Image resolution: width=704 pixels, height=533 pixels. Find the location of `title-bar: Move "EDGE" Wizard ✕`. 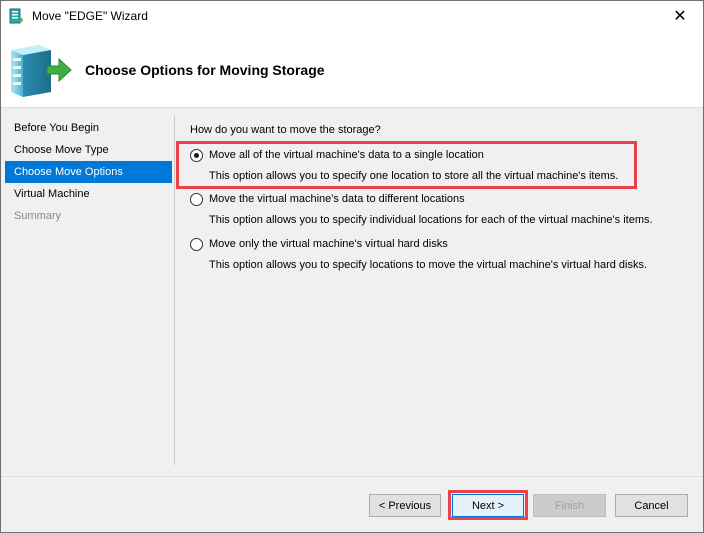

title-bar: Move "EDGE" Wizard ✕ is located at coordinates (352, 16).